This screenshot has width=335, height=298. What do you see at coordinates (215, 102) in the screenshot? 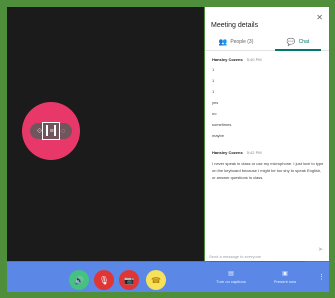
I see `chat-line: yes` at bounding box center [215, 102].